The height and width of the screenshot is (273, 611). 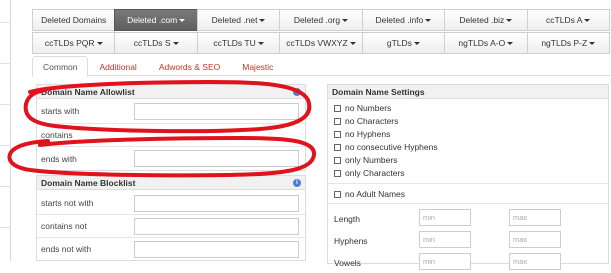 What do you see at coordinates (391, 147) in the screenshot?
I see `checkbox-label: no consecutive Hyphens` at bounding box center [391, 147].